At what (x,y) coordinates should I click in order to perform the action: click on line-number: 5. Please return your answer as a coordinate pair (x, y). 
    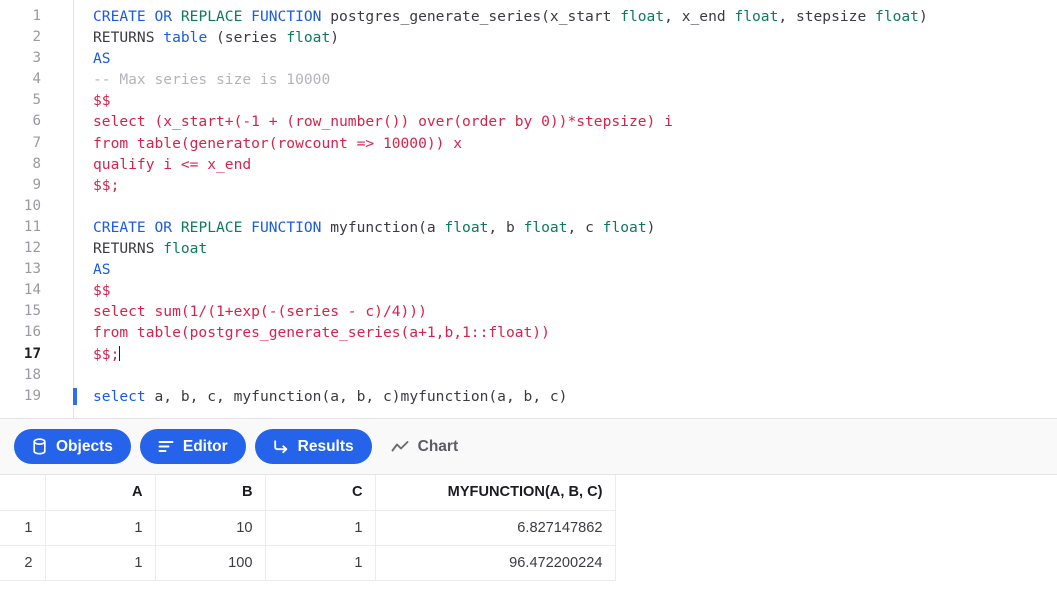
    Looking at the image, I should click on (36, 100).